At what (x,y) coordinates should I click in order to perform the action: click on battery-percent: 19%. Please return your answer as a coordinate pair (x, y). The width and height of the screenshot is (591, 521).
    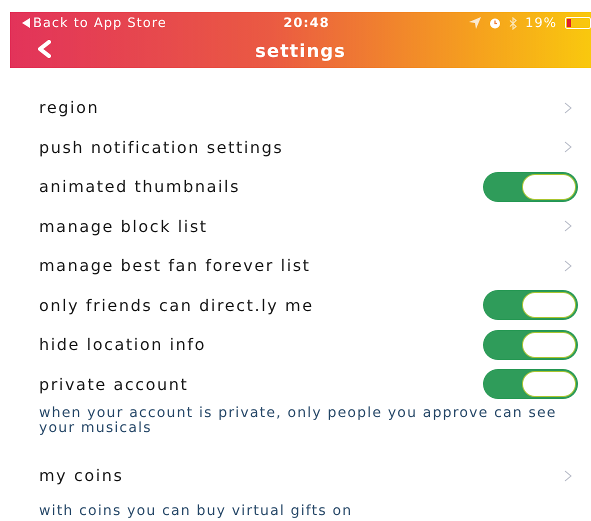
    Looking at the image, I should click on (541, 23).